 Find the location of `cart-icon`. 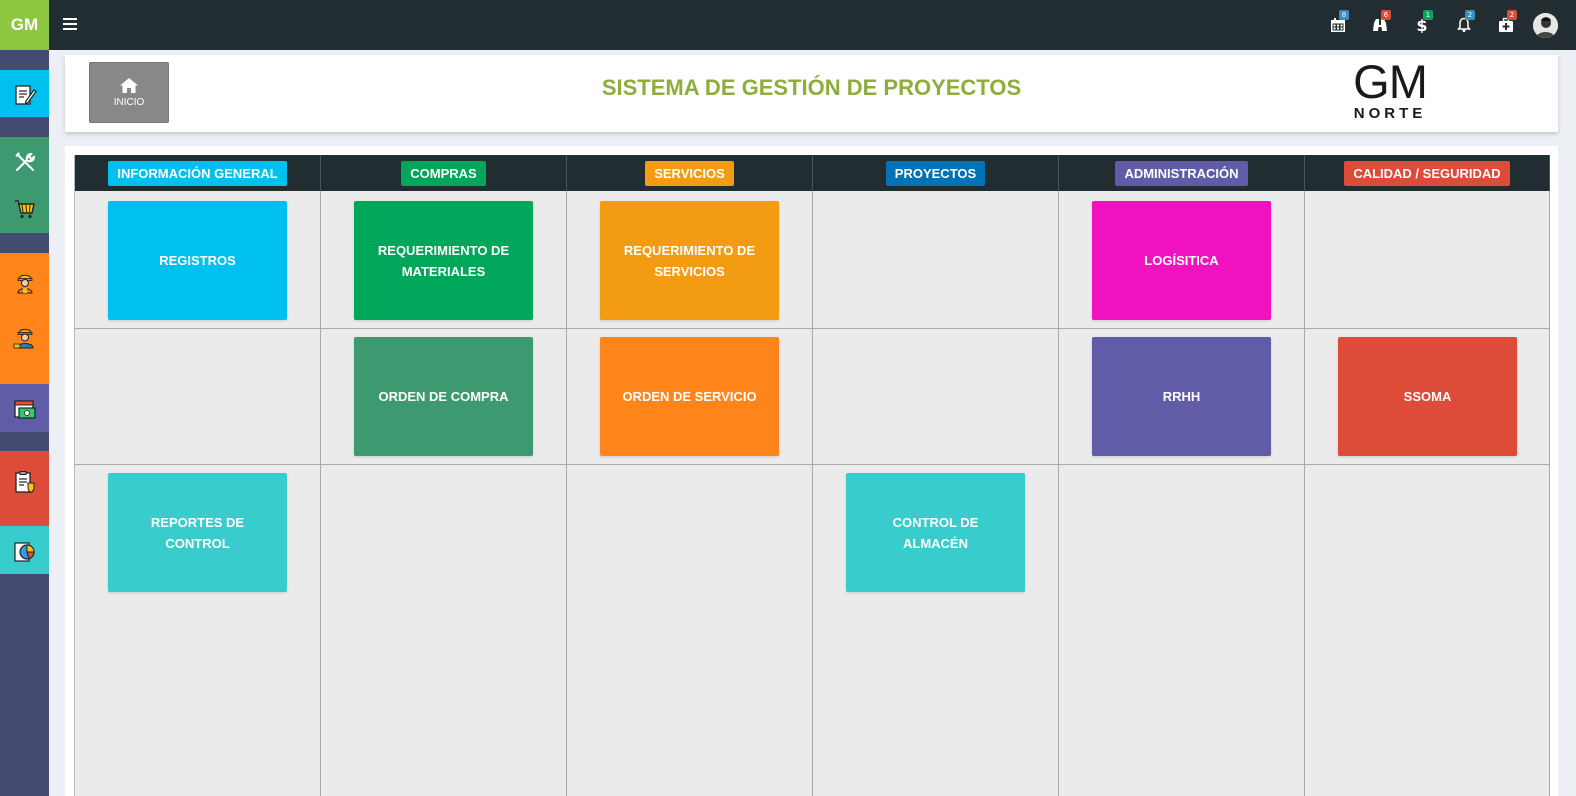

cart-icon is located at coordinates (25, 209).